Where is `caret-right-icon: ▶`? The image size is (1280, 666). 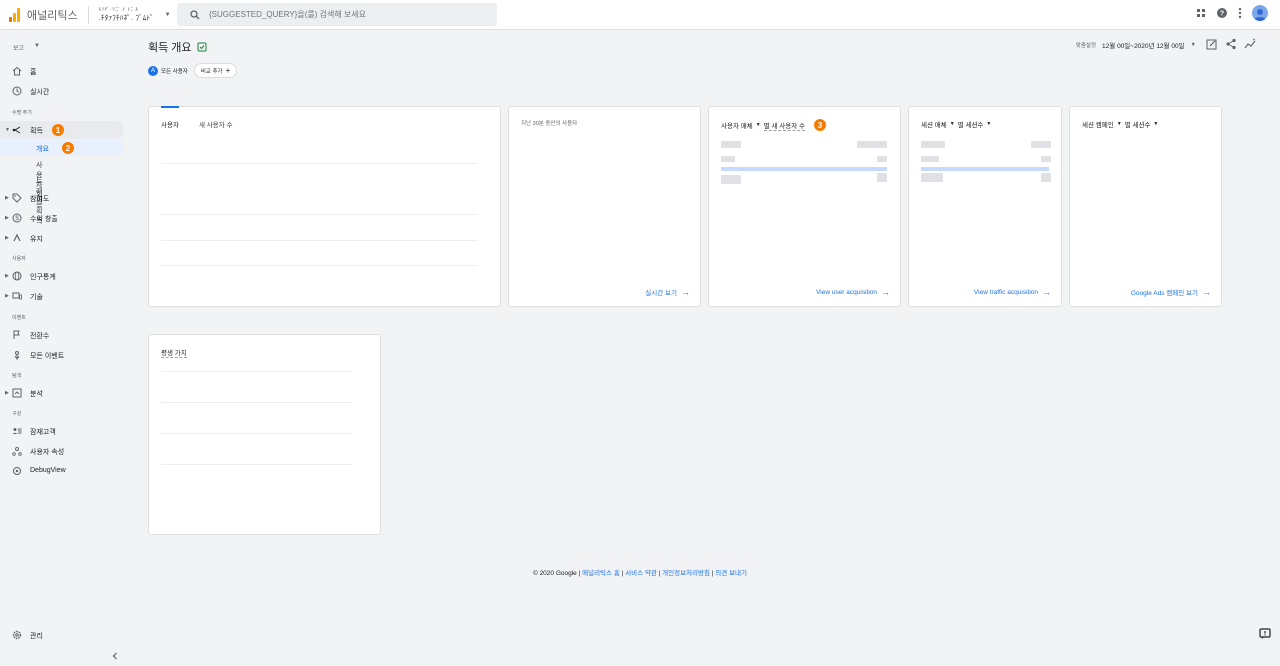
caret-right-icon: ▶ is located at coordinates (7, 296).